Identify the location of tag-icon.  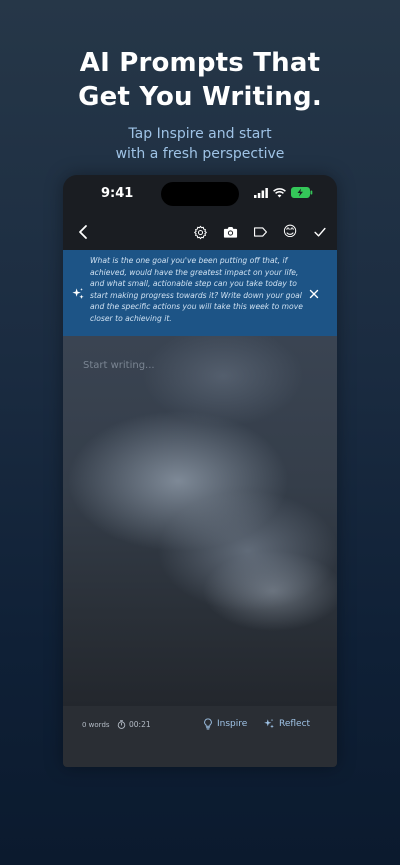
(260, 232).